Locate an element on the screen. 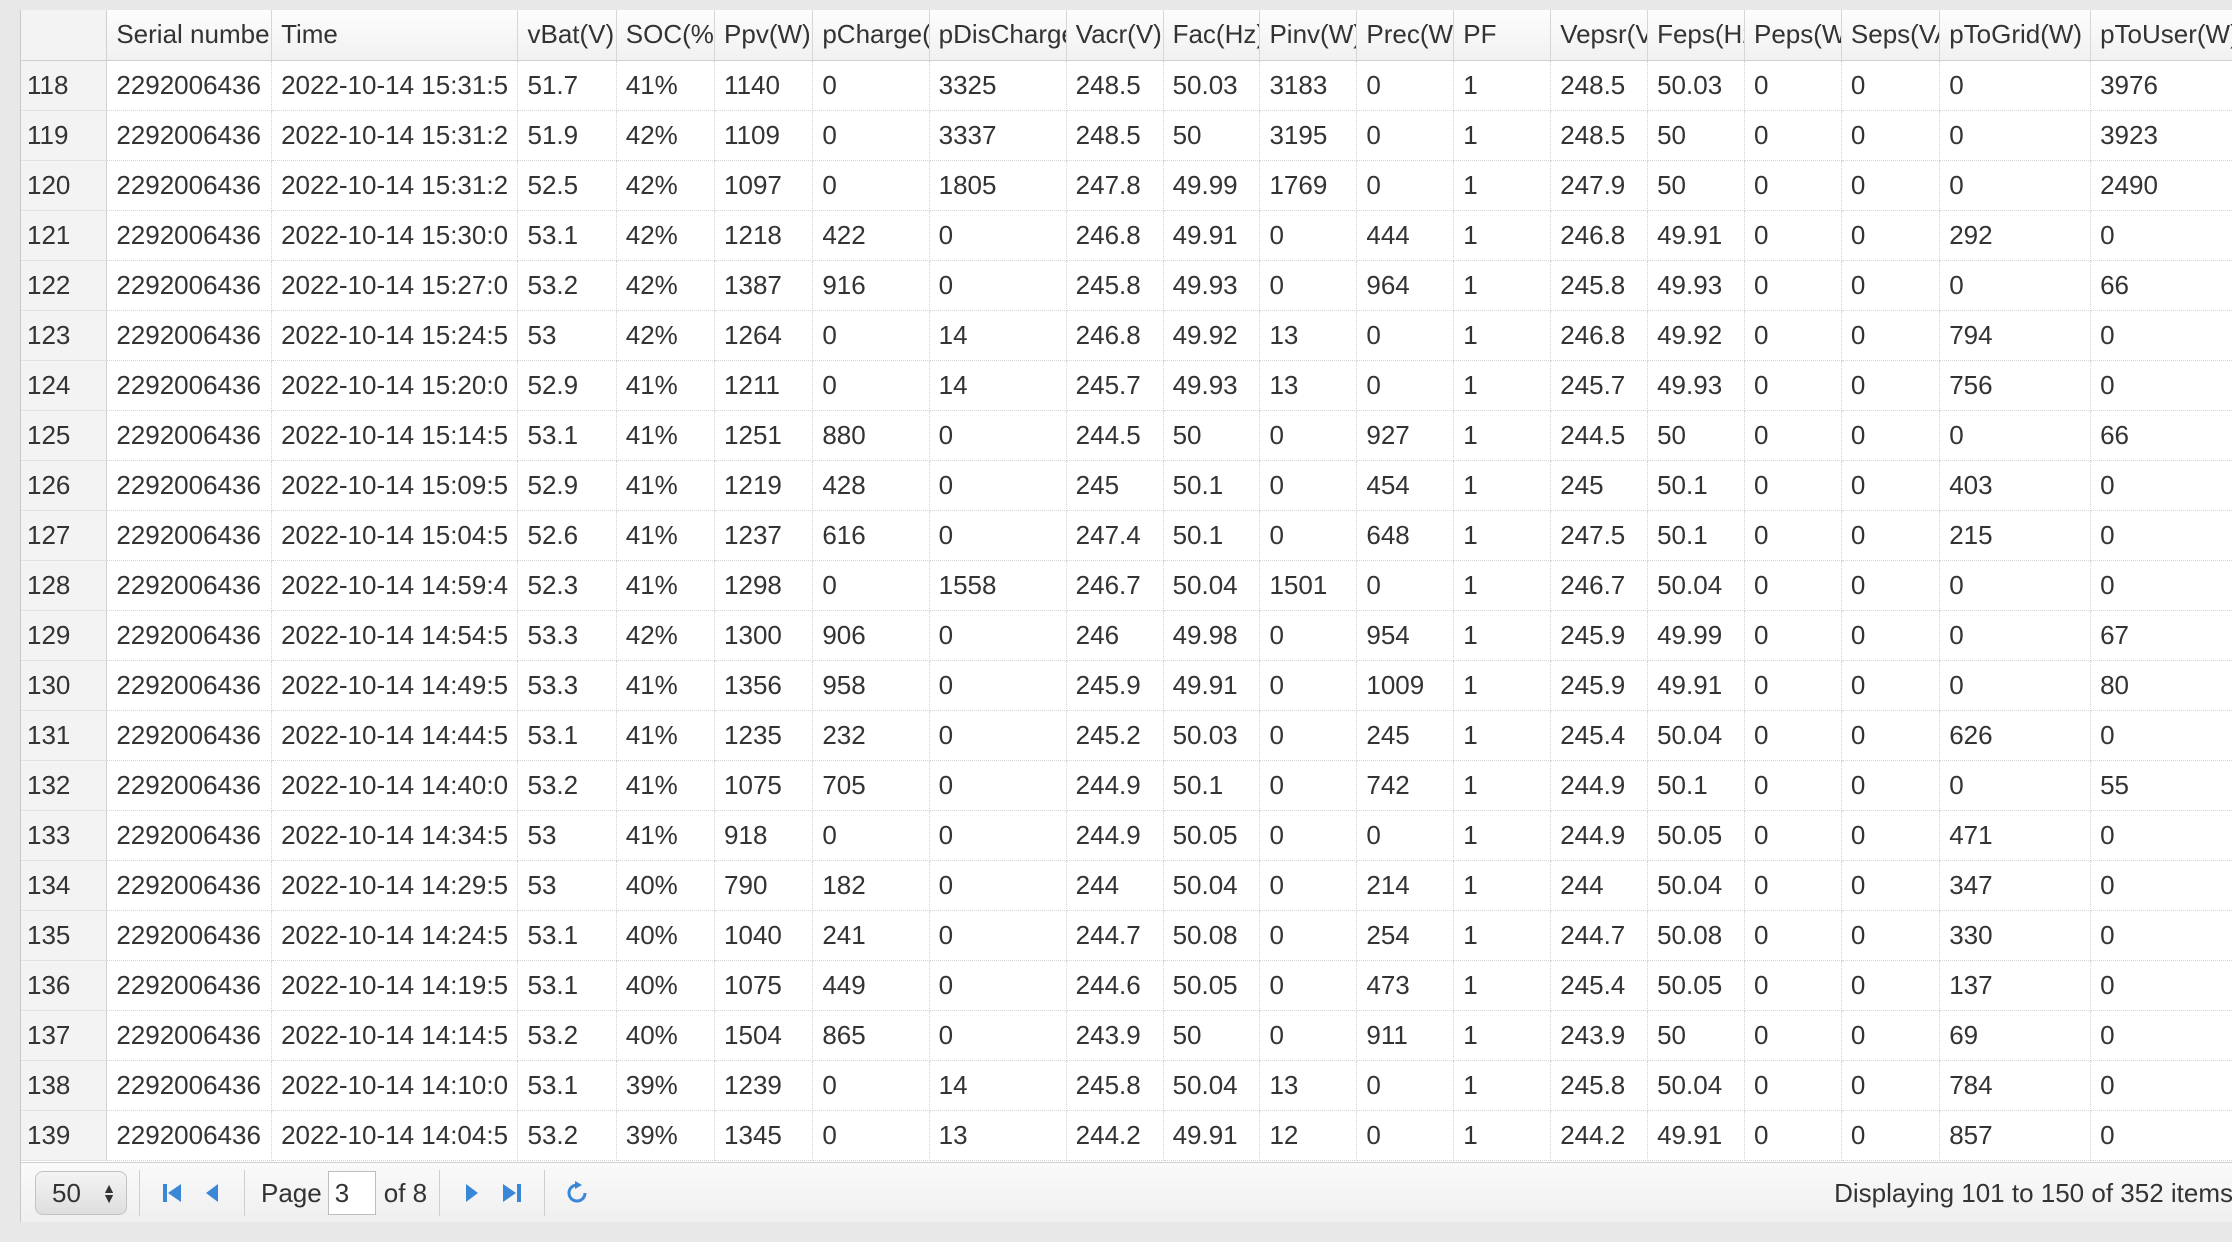 This screenshot has height=1242, width=2232. prev-page-icon is located at coordinates (212, 1193).